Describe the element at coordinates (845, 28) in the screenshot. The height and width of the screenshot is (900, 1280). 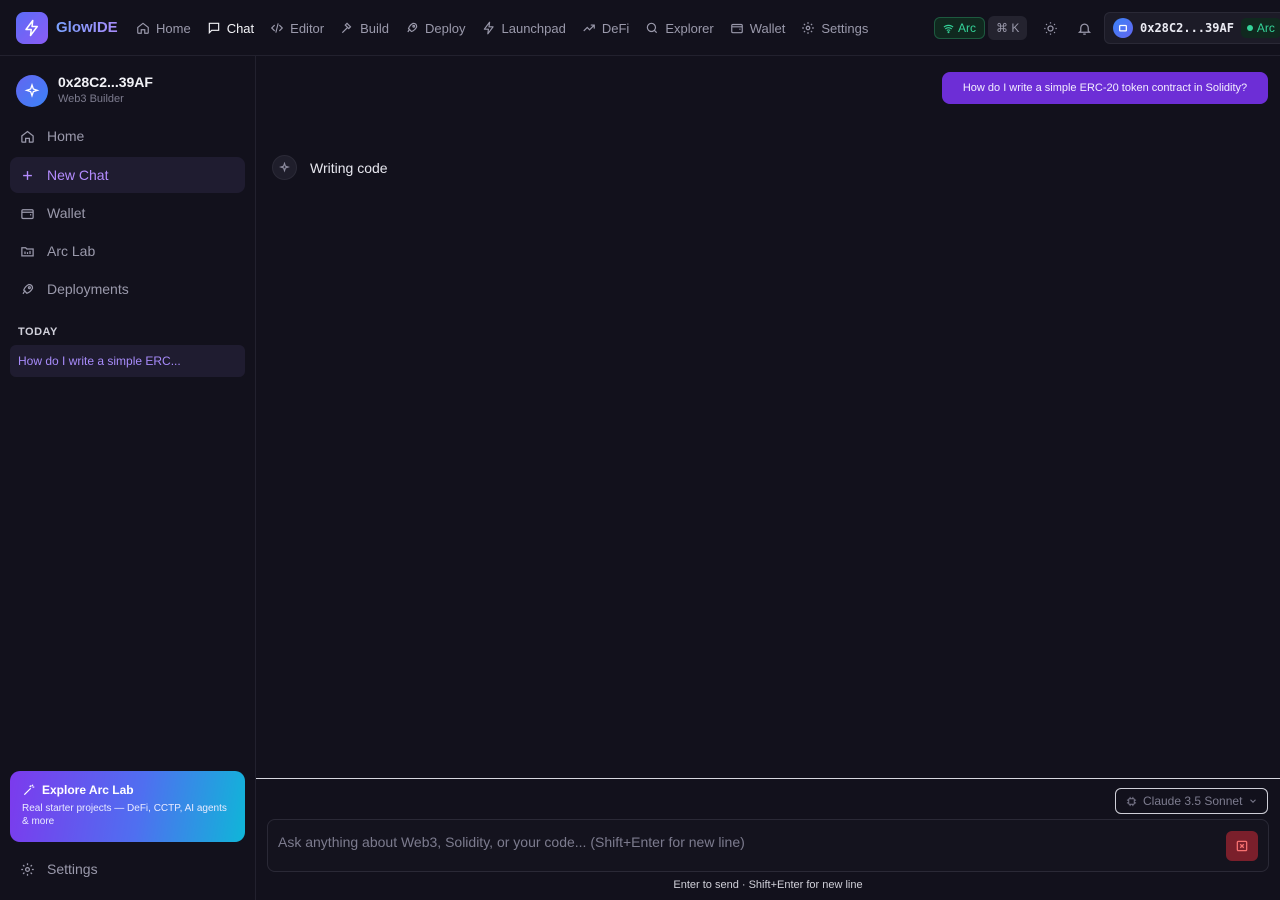
I see `nav-settings-label: Settings` at that location.